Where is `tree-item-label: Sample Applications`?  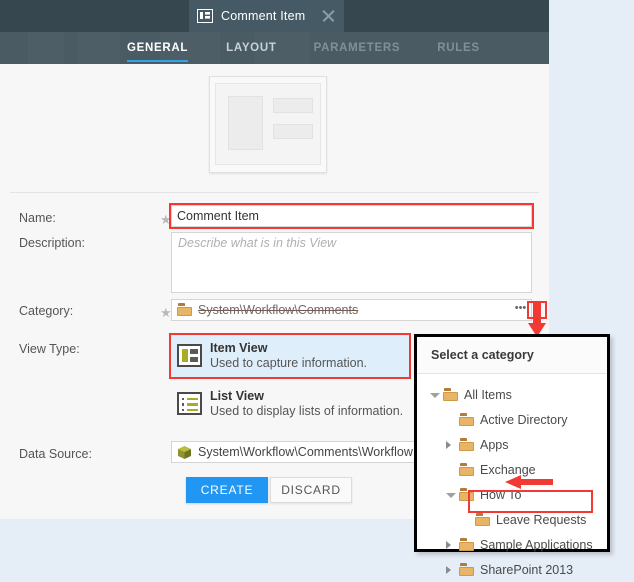 tree-item-label: Sample Applications is located at coordinates (536, 544).